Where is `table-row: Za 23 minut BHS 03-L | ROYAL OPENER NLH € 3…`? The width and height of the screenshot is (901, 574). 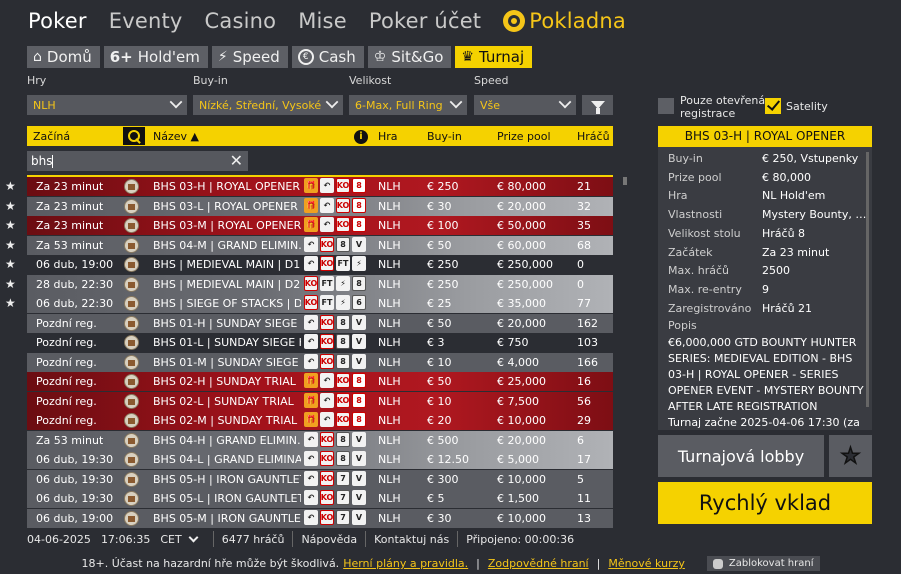
table-row: Za 23 minut BHS 03-L | ROYAL OPENER NLH € 3… is located at coordinates (320, 206).